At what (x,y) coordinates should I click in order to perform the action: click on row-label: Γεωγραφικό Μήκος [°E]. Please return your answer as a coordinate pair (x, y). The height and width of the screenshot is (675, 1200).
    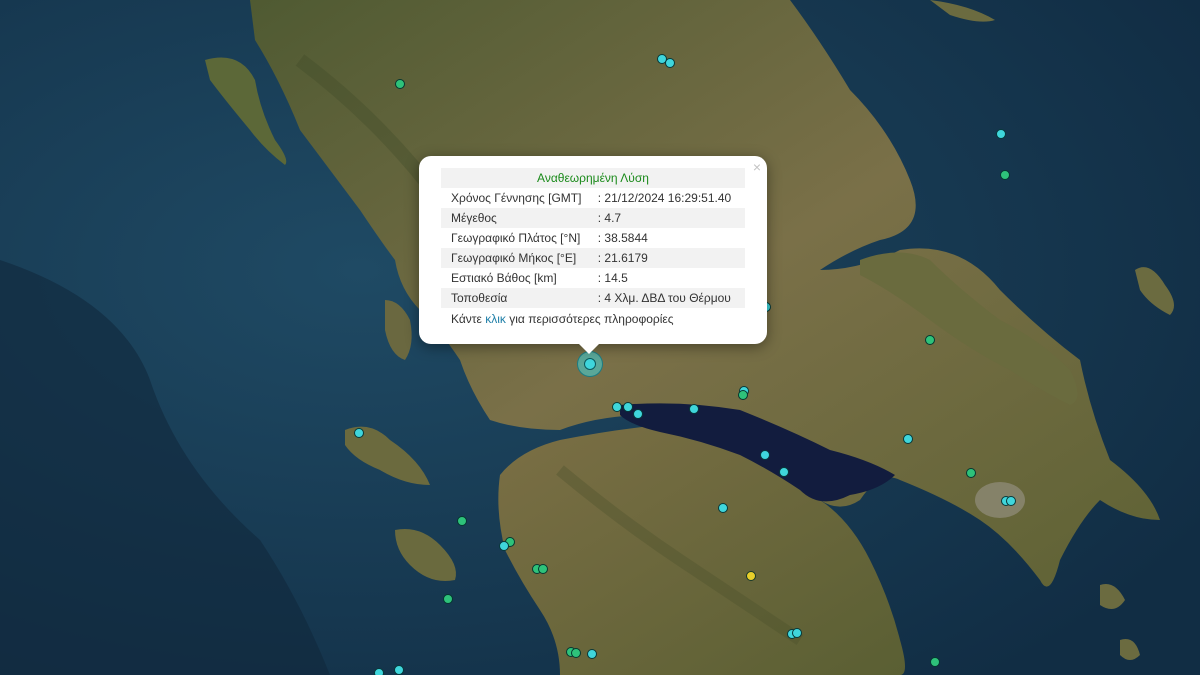
    Looking at the image, I should click on (518, 258).